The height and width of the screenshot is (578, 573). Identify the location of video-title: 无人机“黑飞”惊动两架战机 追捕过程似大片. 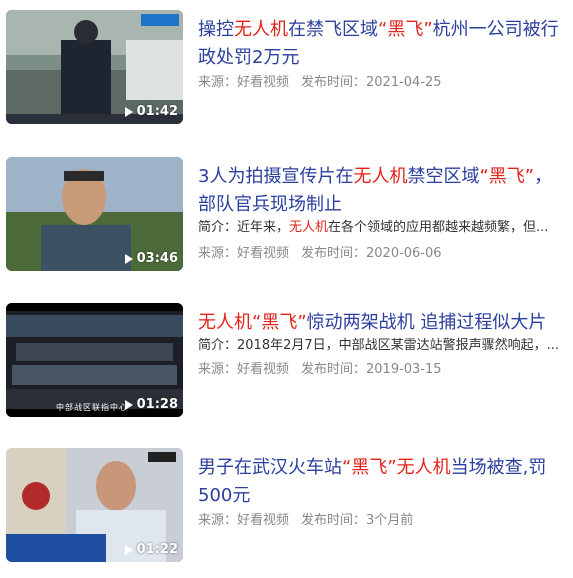
(383, 323).